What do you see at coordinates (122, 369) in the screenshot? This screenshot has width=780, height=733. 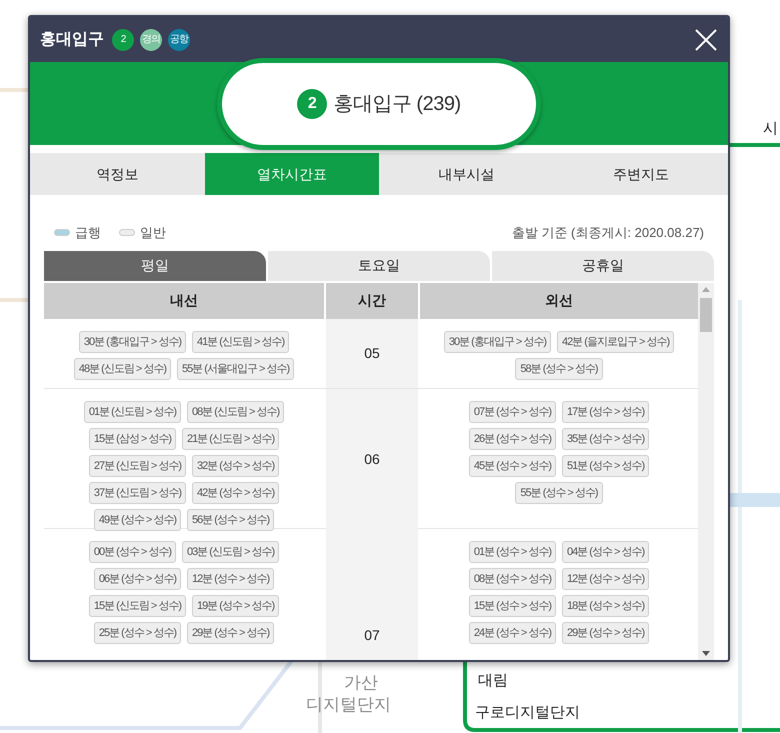 I see `departure-chip: 48분 (신도림 > 성수)` at bounding box center [122, 369].